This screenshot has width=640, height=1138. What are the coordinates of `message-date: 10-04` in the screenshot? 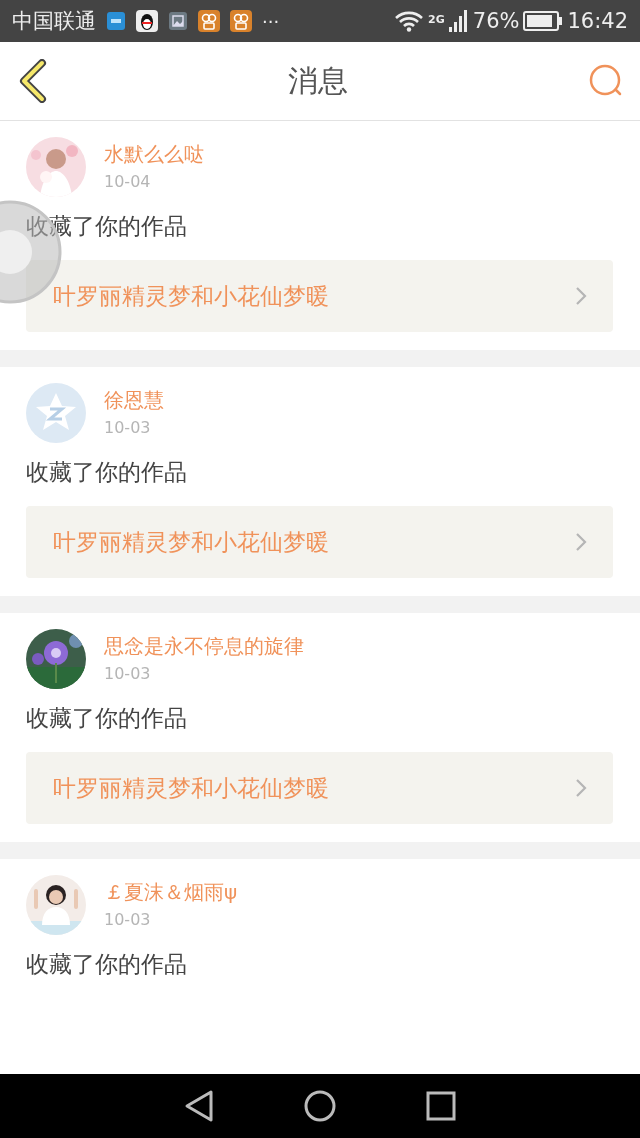 It's located at (127, 181).